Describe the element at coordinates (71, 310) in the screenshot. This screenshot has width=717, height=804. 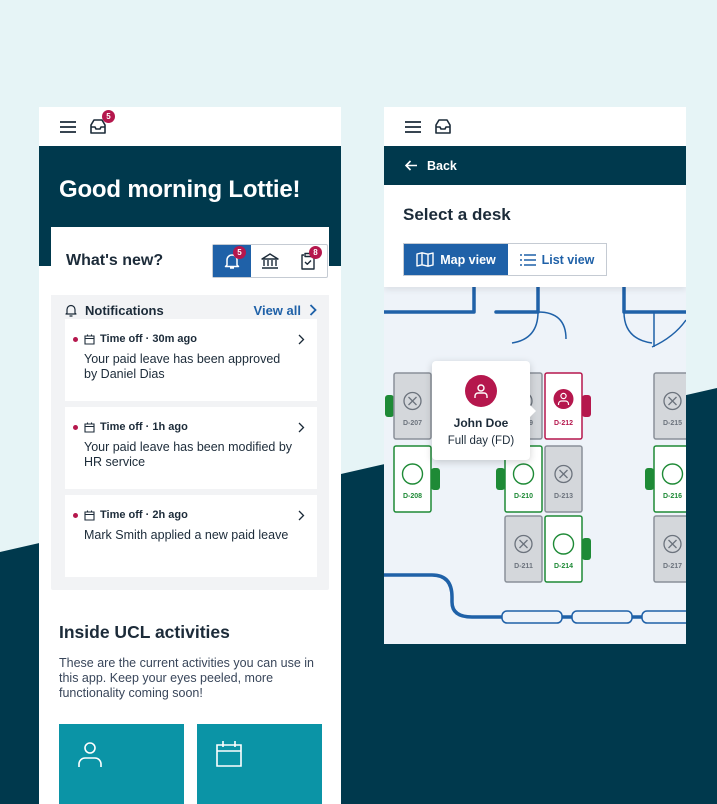
I see `bell-outline-icon` at that location.